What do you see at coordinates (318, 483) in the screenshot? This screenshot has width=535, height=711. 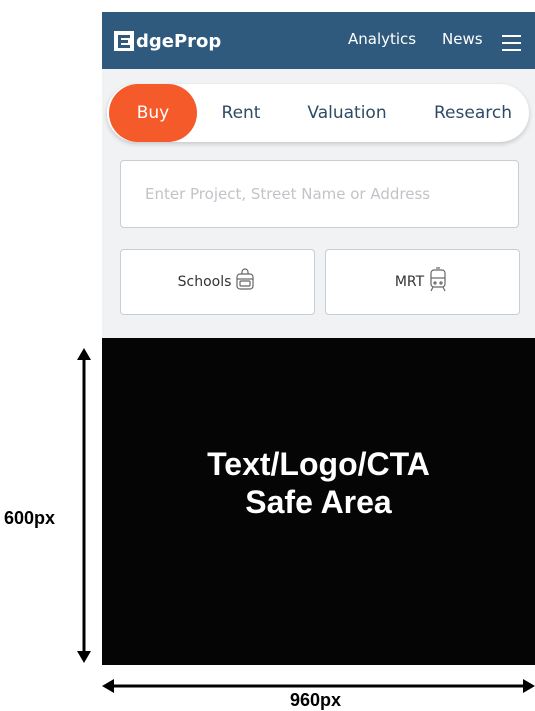 I see `safe-area-caption: Text/Logo/CTA Safe Area` at bounding box center [318, 483].